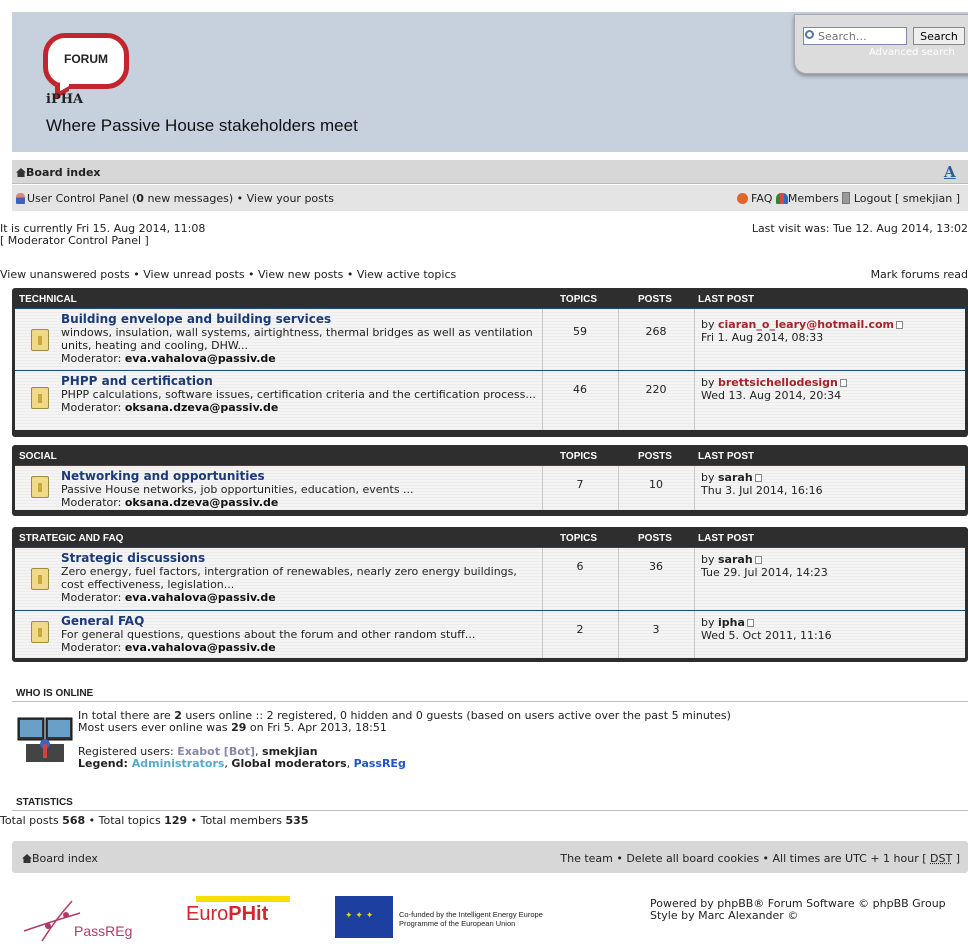 This screenshot has height=949, width=968. Describe the element at coordinates (301, 558) in the screenshot. I see `forum-title: Strategic discussions` at that location.